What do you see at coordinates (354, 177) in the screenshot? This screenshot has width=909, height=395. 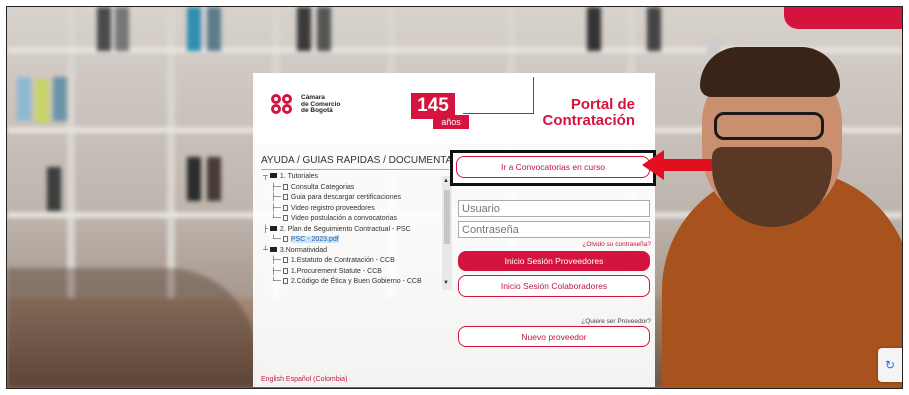 I see `tree-item-tutorials: ┬ 1. Tutoriales` at bounding box center [354, 177].